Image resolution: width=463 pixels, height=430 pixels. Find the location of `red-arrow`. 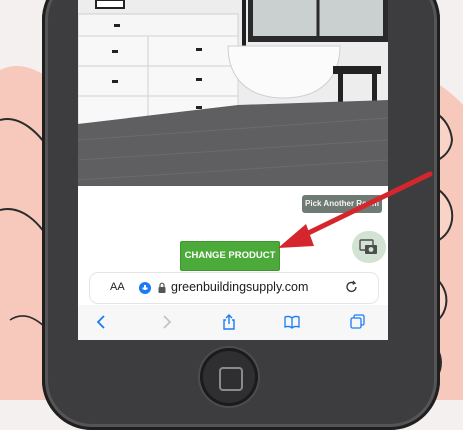

red-arrow is located at coordinates (355, 209).